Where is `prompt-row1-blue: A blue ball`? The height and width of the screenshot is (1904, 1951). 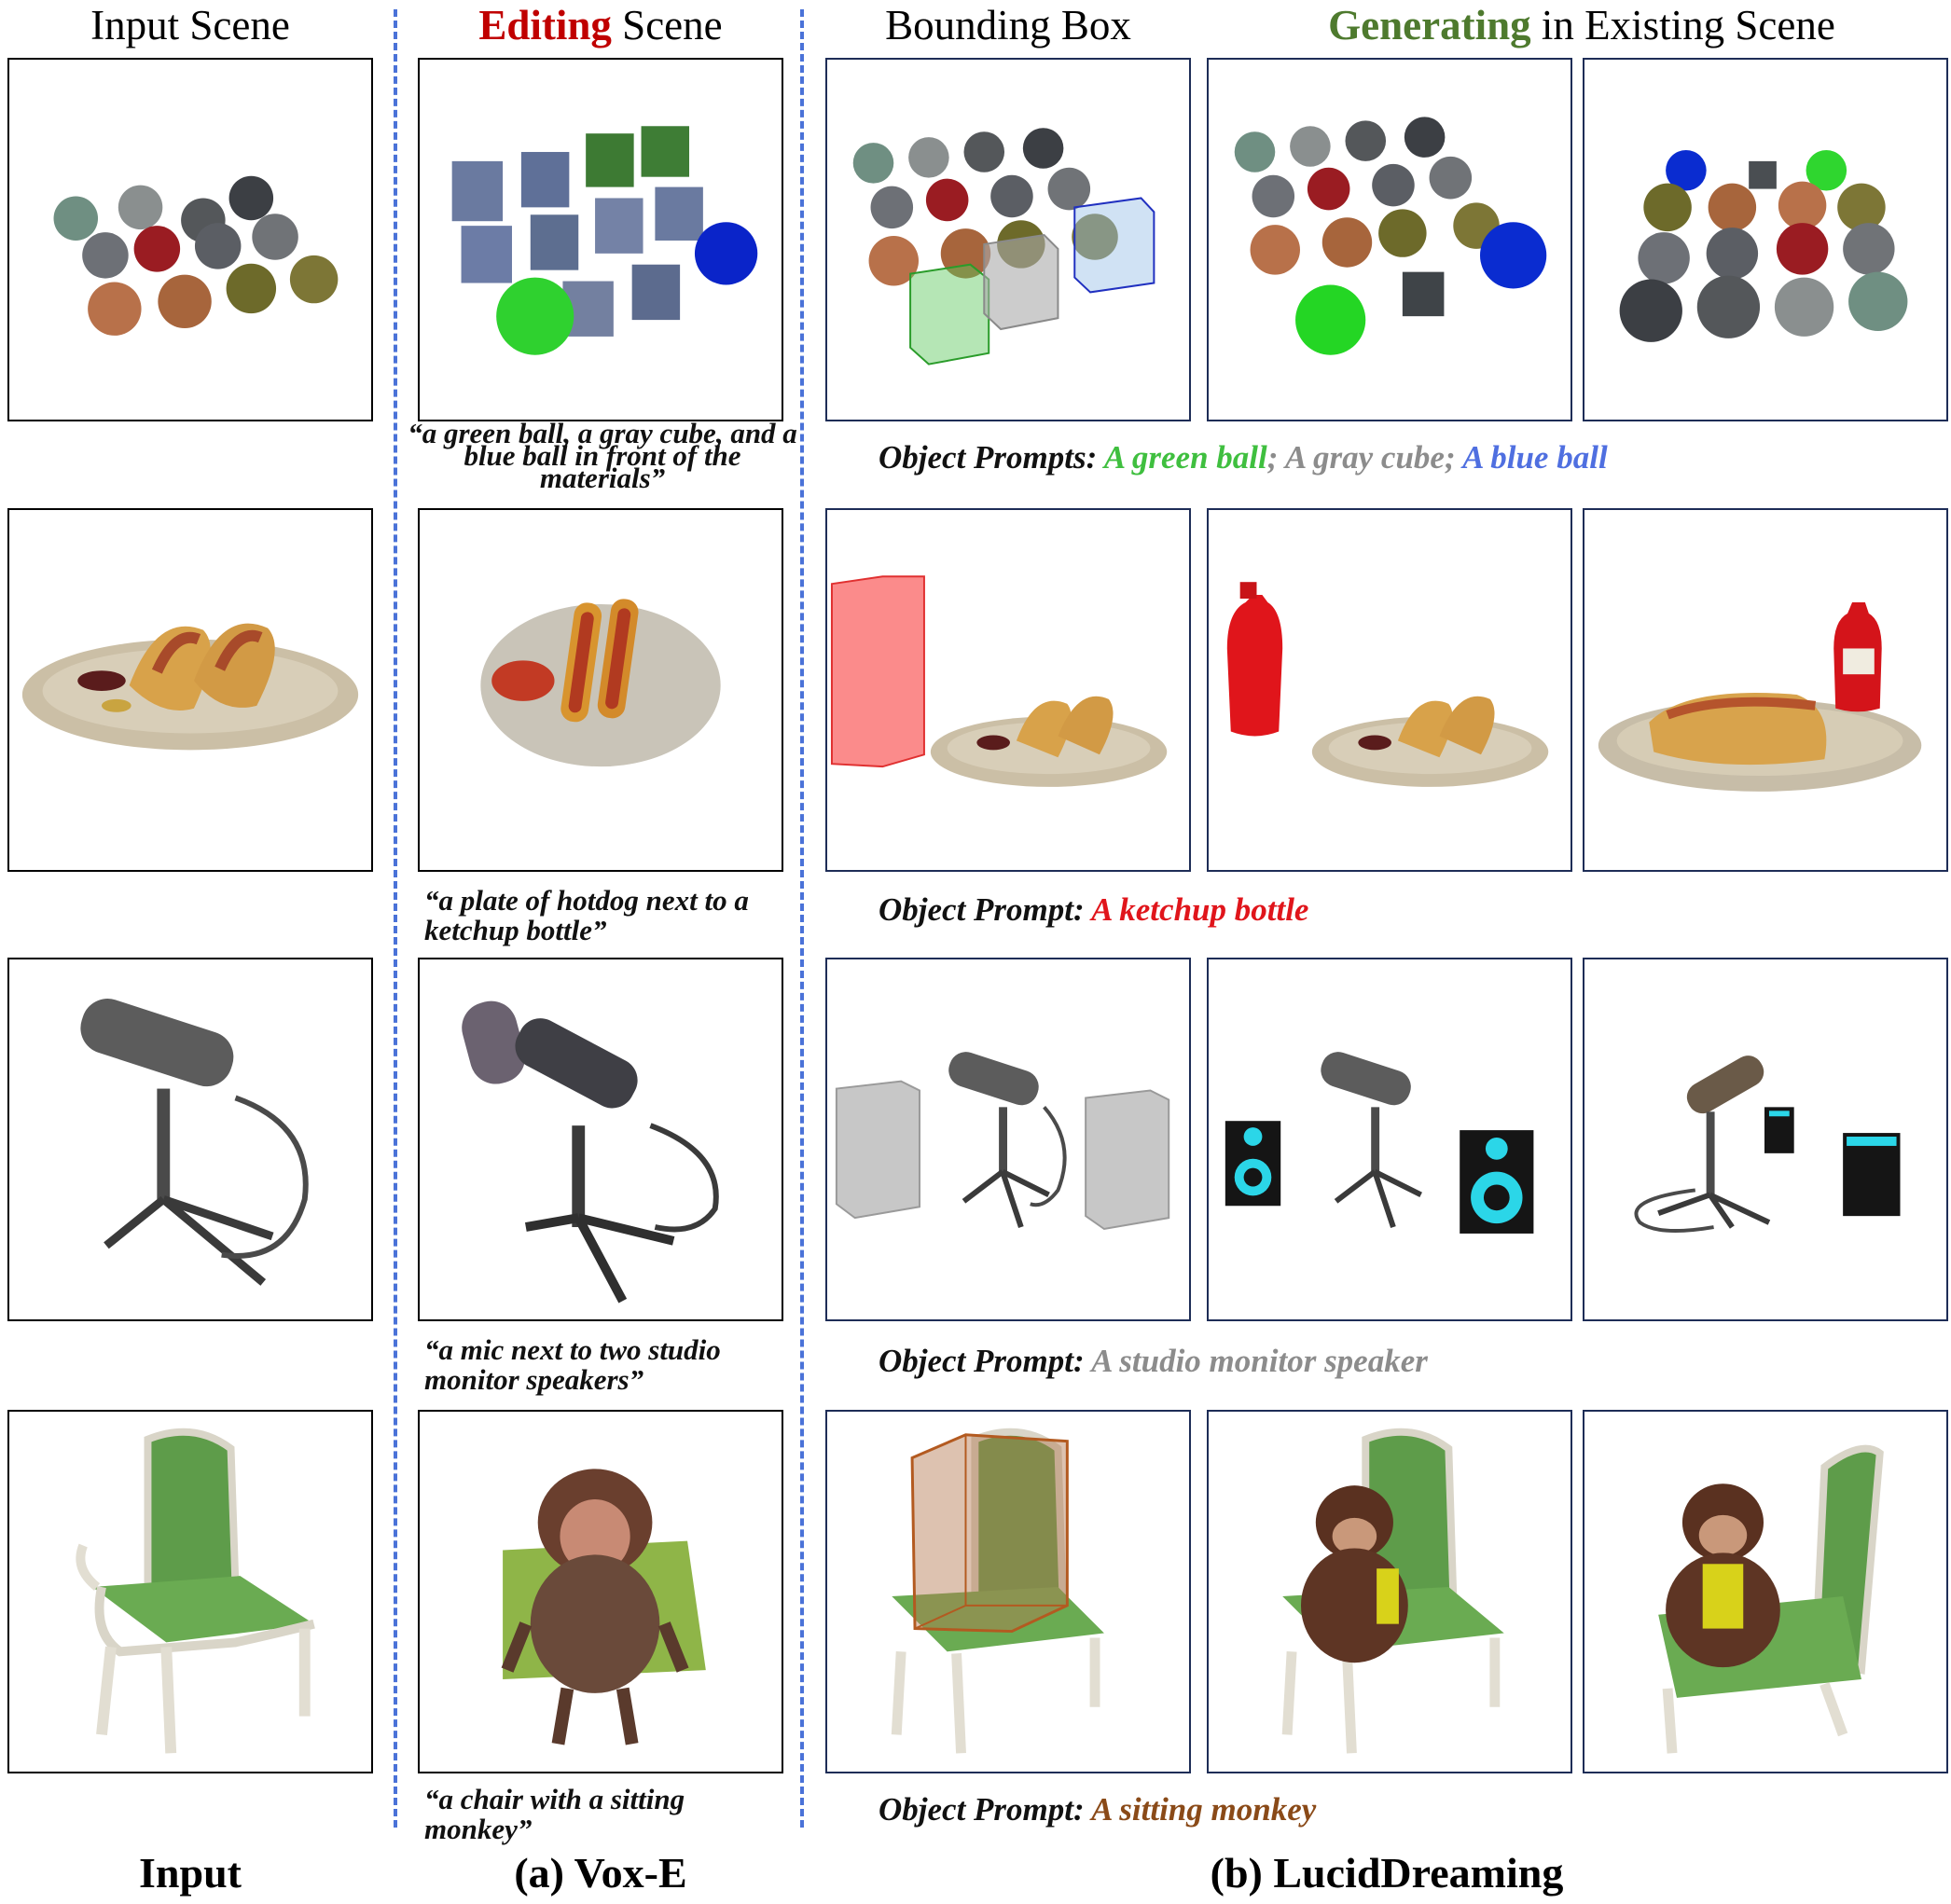
prompt-row1-blue: A blue ball is located at coordinates (1535, 457).